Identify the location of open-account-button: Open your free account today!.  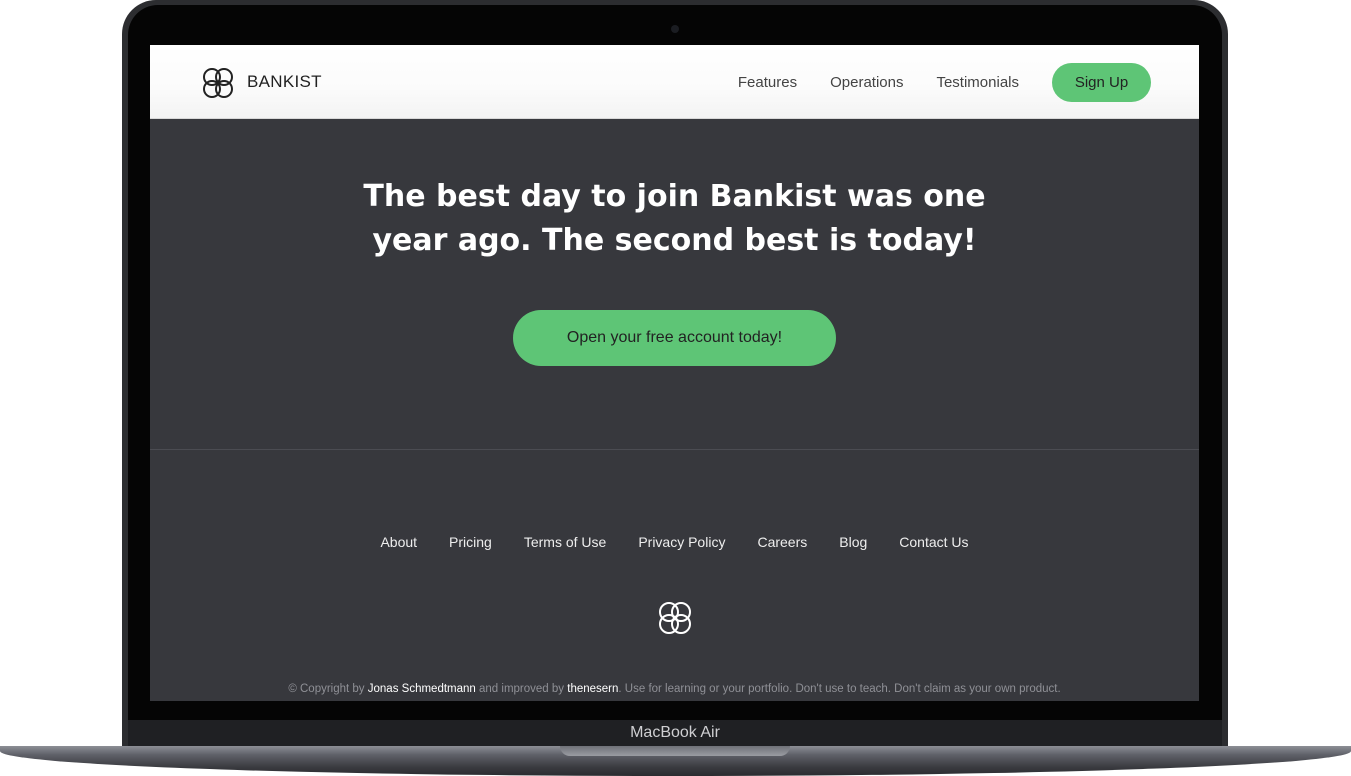
(674, 338).